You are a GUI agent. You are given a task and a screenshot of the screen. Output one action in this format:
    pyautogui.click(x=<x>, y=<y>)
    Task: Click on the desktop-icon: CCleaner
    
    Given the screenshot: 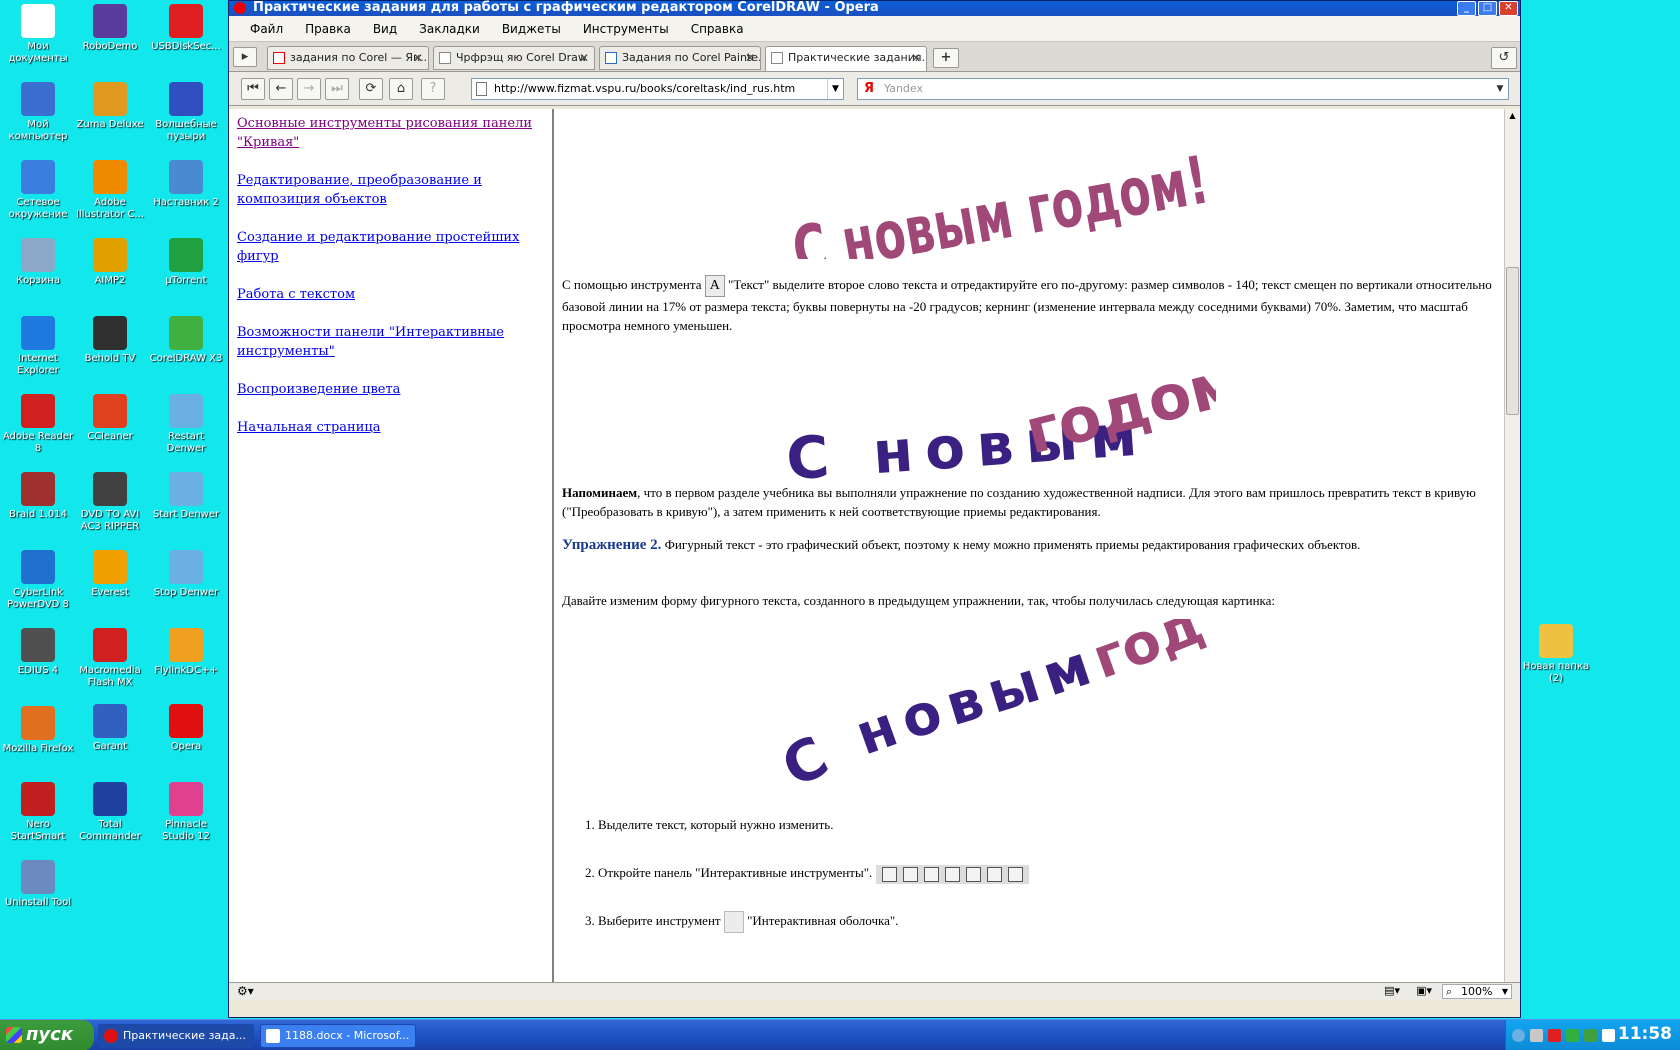 What is the action you would take?
    pyautogui.click(x=110, y=418)
    